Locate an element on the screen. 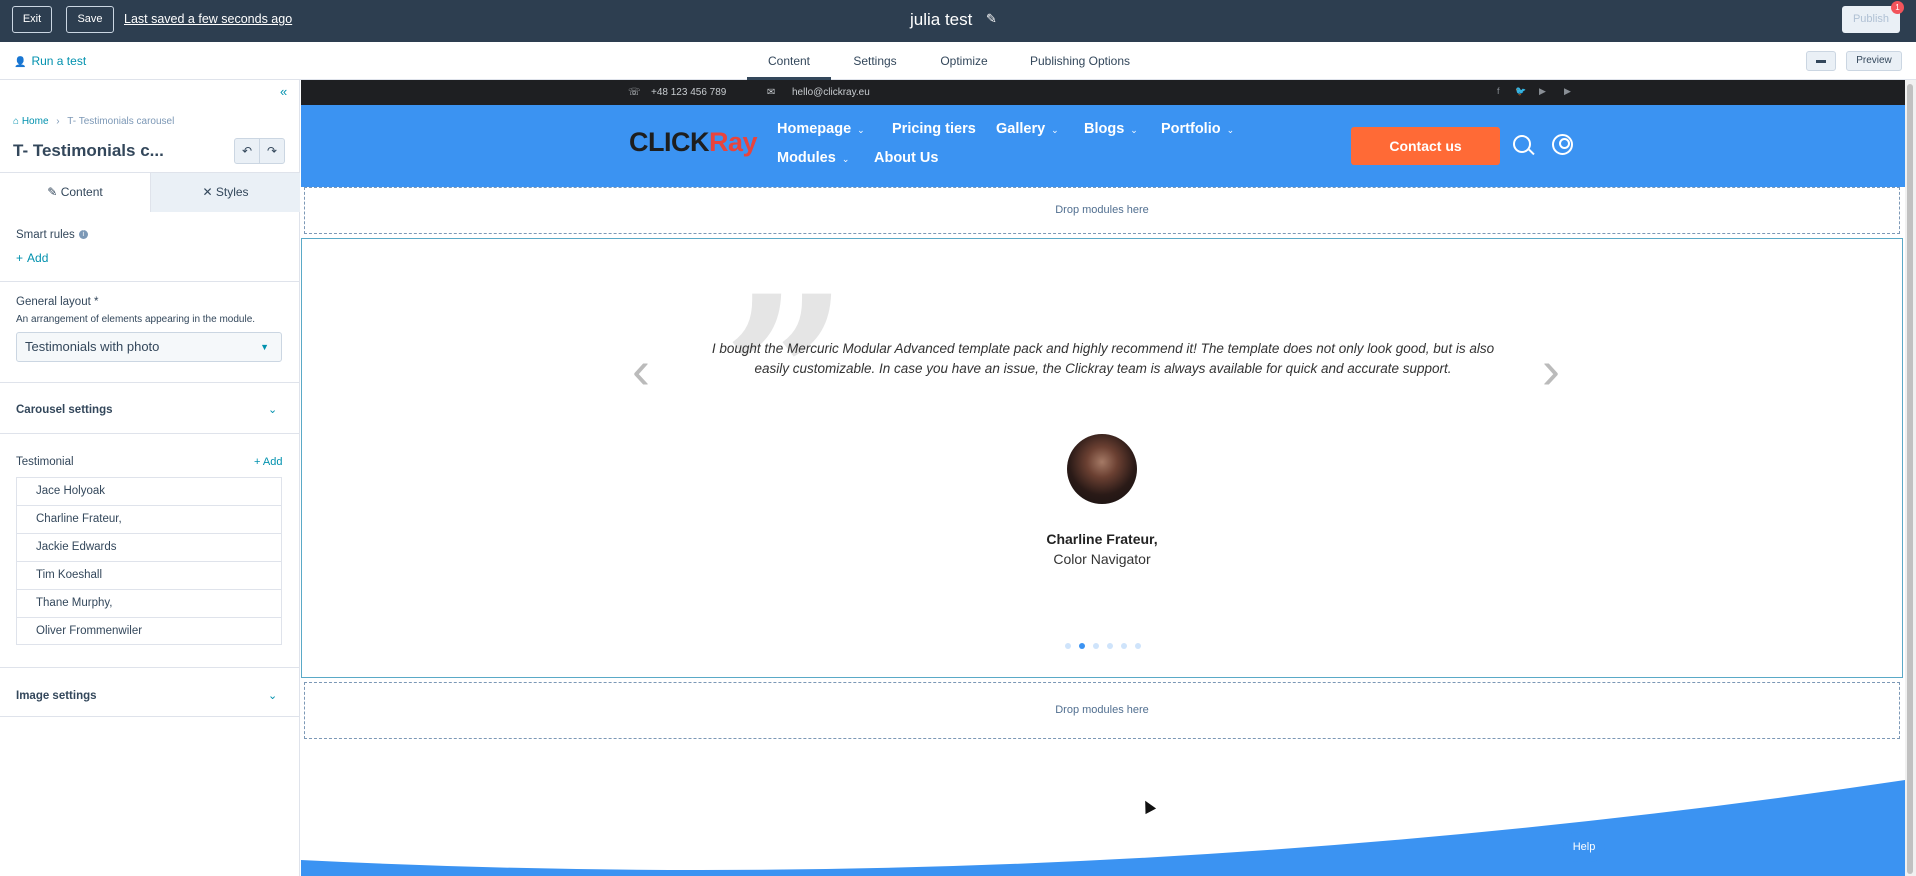 The height and width of the screenshot is (876, 1916). wrench-icon: ✕ is located at coordinates (207, 192).